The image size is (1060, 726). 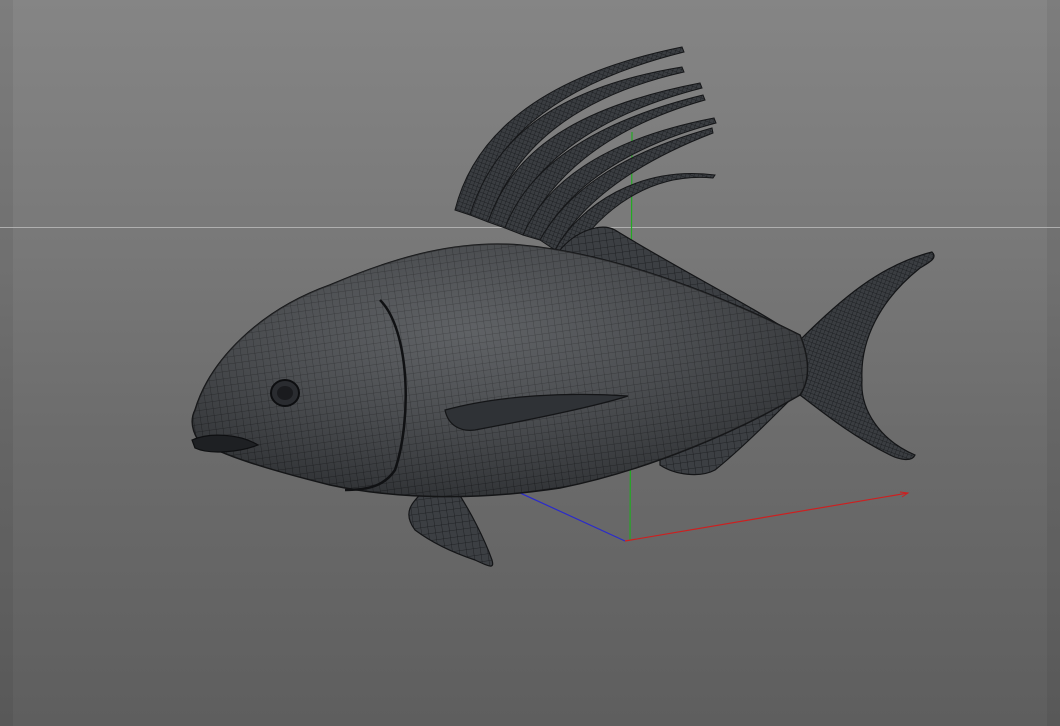 I want to click on fish-eye, so click(x=285, y=393).